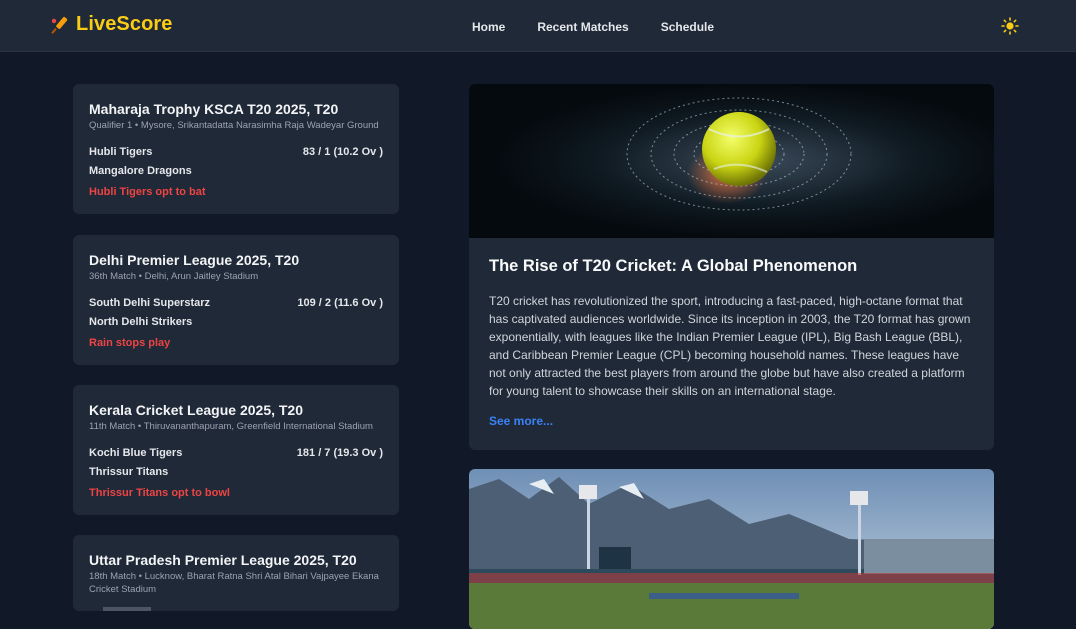  I want to click on news-article-card, so click(731, 549).